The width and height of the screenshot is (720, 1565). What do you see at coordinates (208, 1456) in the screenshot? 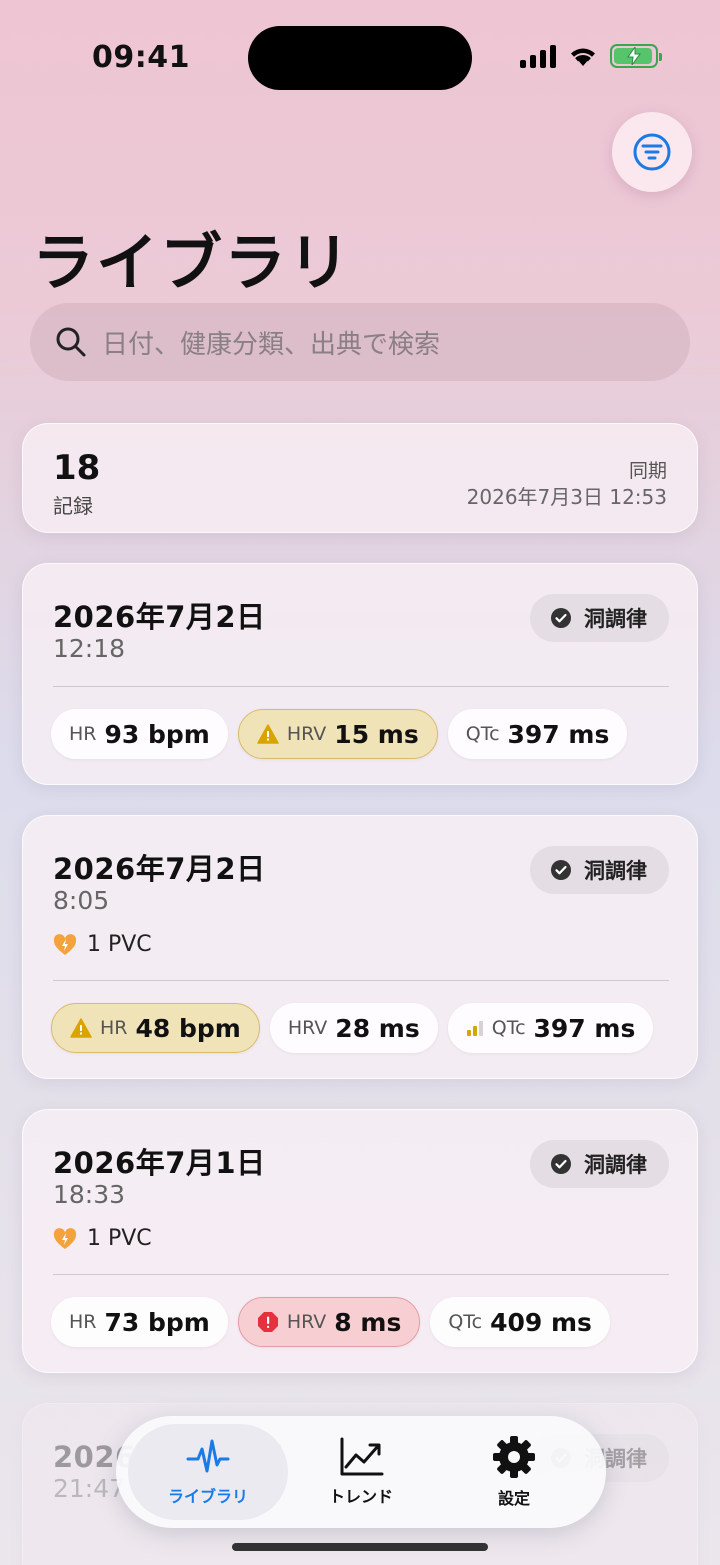
I see `waveform-icon` at bounding box center [208, 1456].